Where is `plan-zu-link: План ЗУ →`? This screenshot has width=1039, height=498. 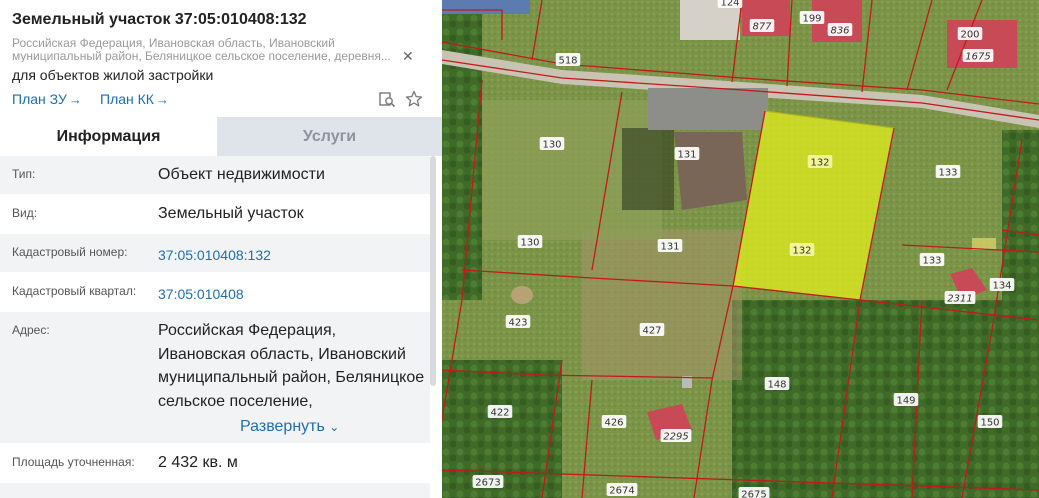
plan-zu-link: План ЗУ → is located at coordinates (47, 99).